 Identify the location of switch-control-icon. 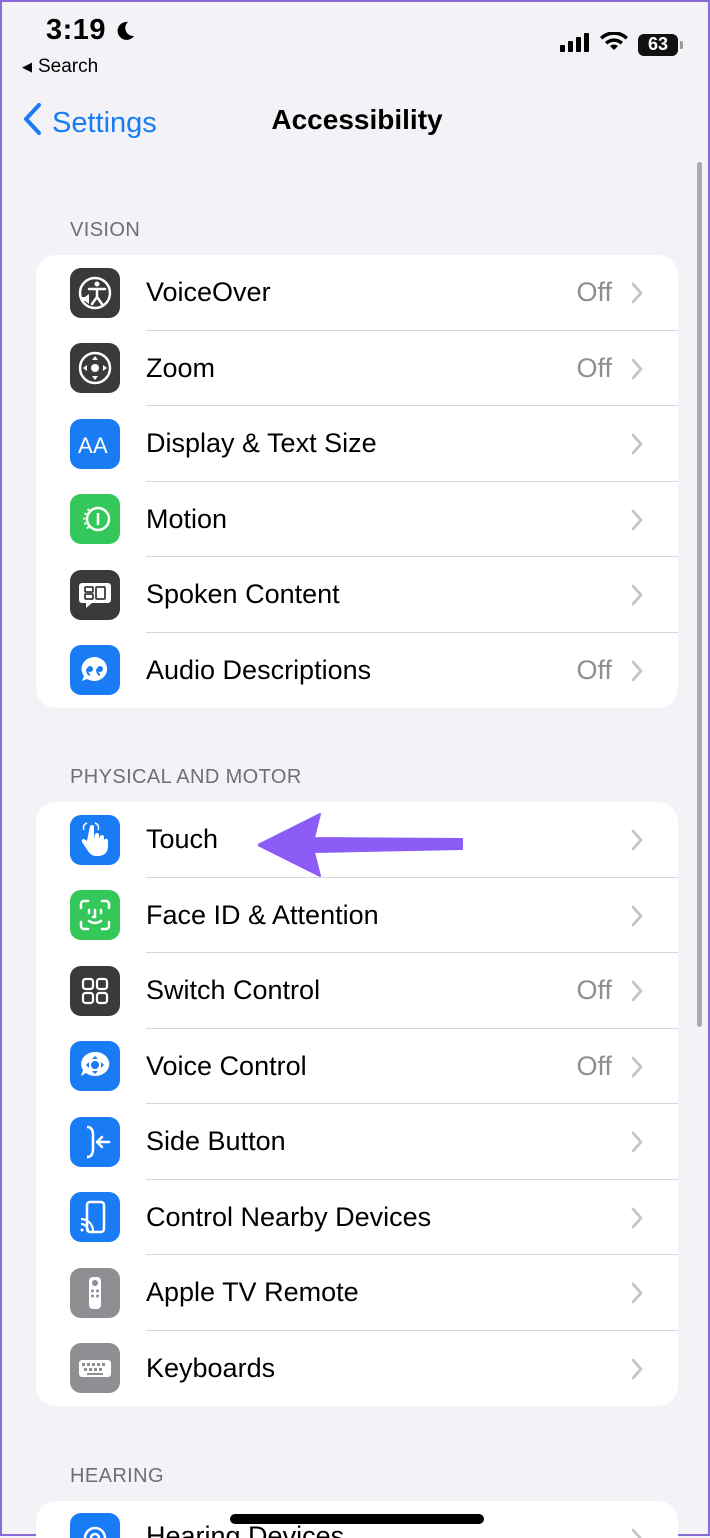
(95, 990).